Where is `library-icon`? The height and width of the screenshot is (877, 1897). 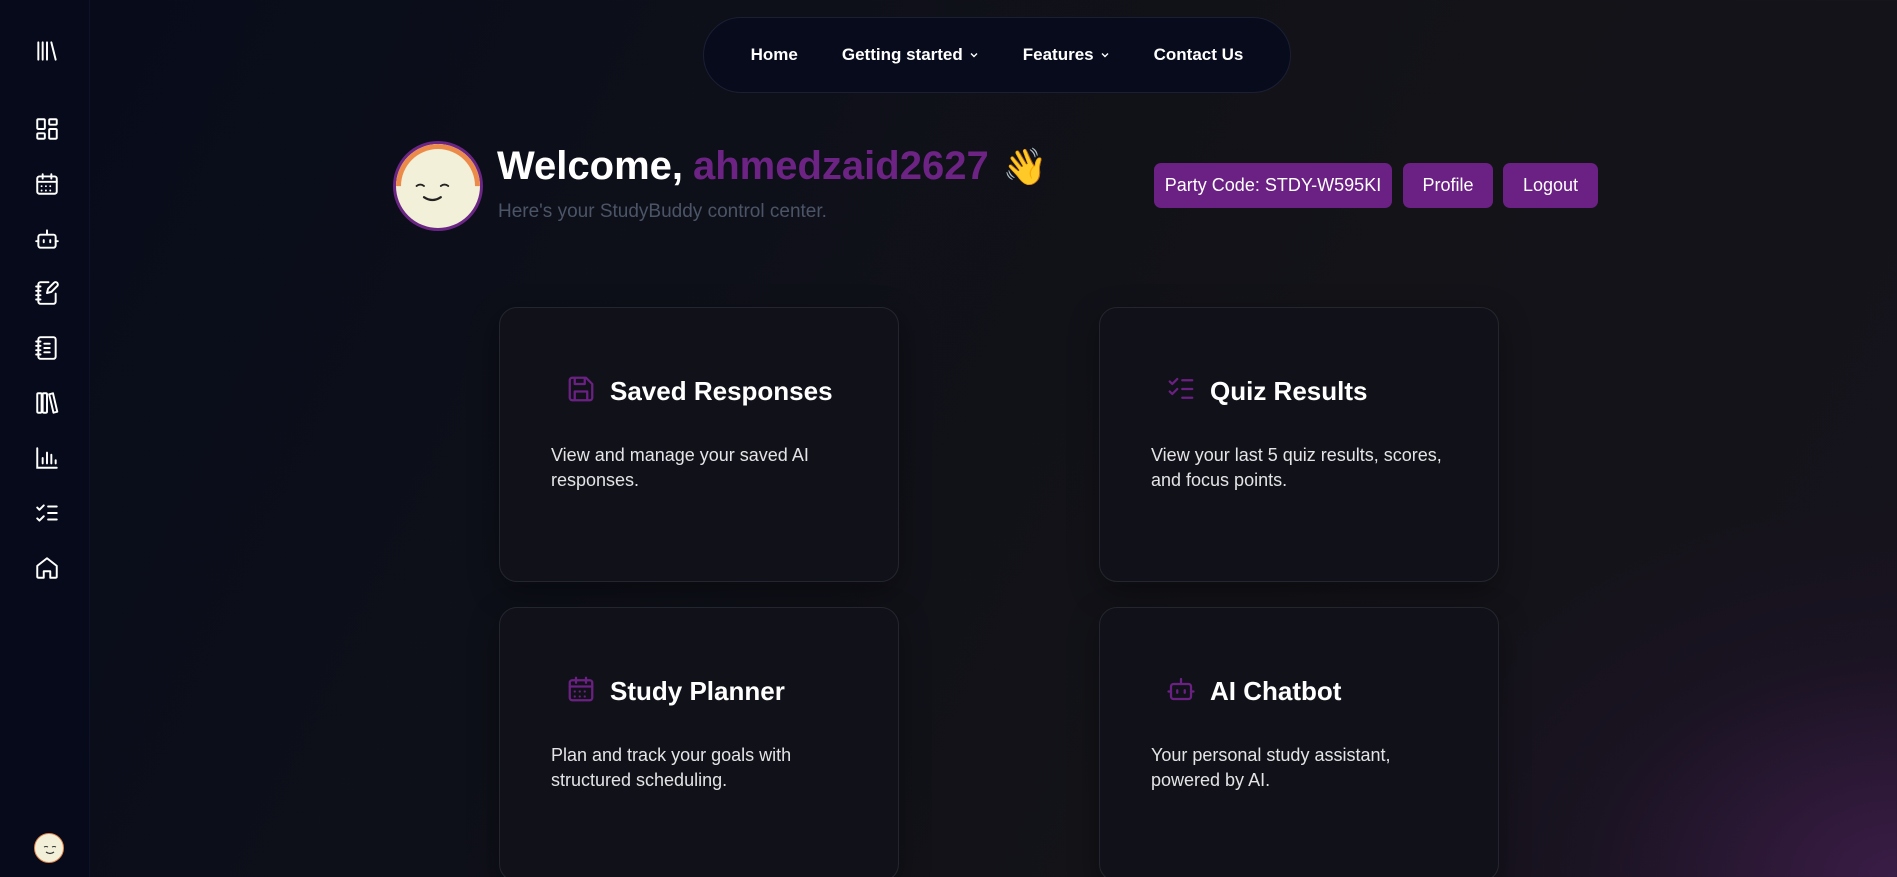
library-icon is located at coordinates (47, 51).